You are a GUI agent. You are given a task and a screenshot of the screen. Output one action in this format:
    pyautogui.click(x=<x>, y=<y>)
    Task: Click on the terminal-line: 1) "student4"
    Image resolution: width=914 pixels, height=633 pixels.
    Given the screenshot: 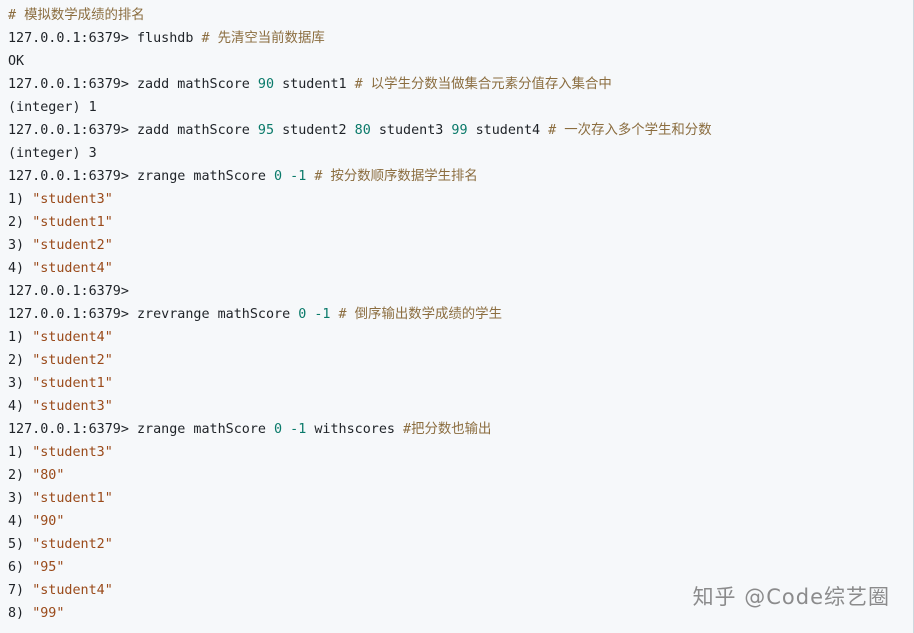 What is the action you would take?
    pyautogui.click(x=461, y=337)
    